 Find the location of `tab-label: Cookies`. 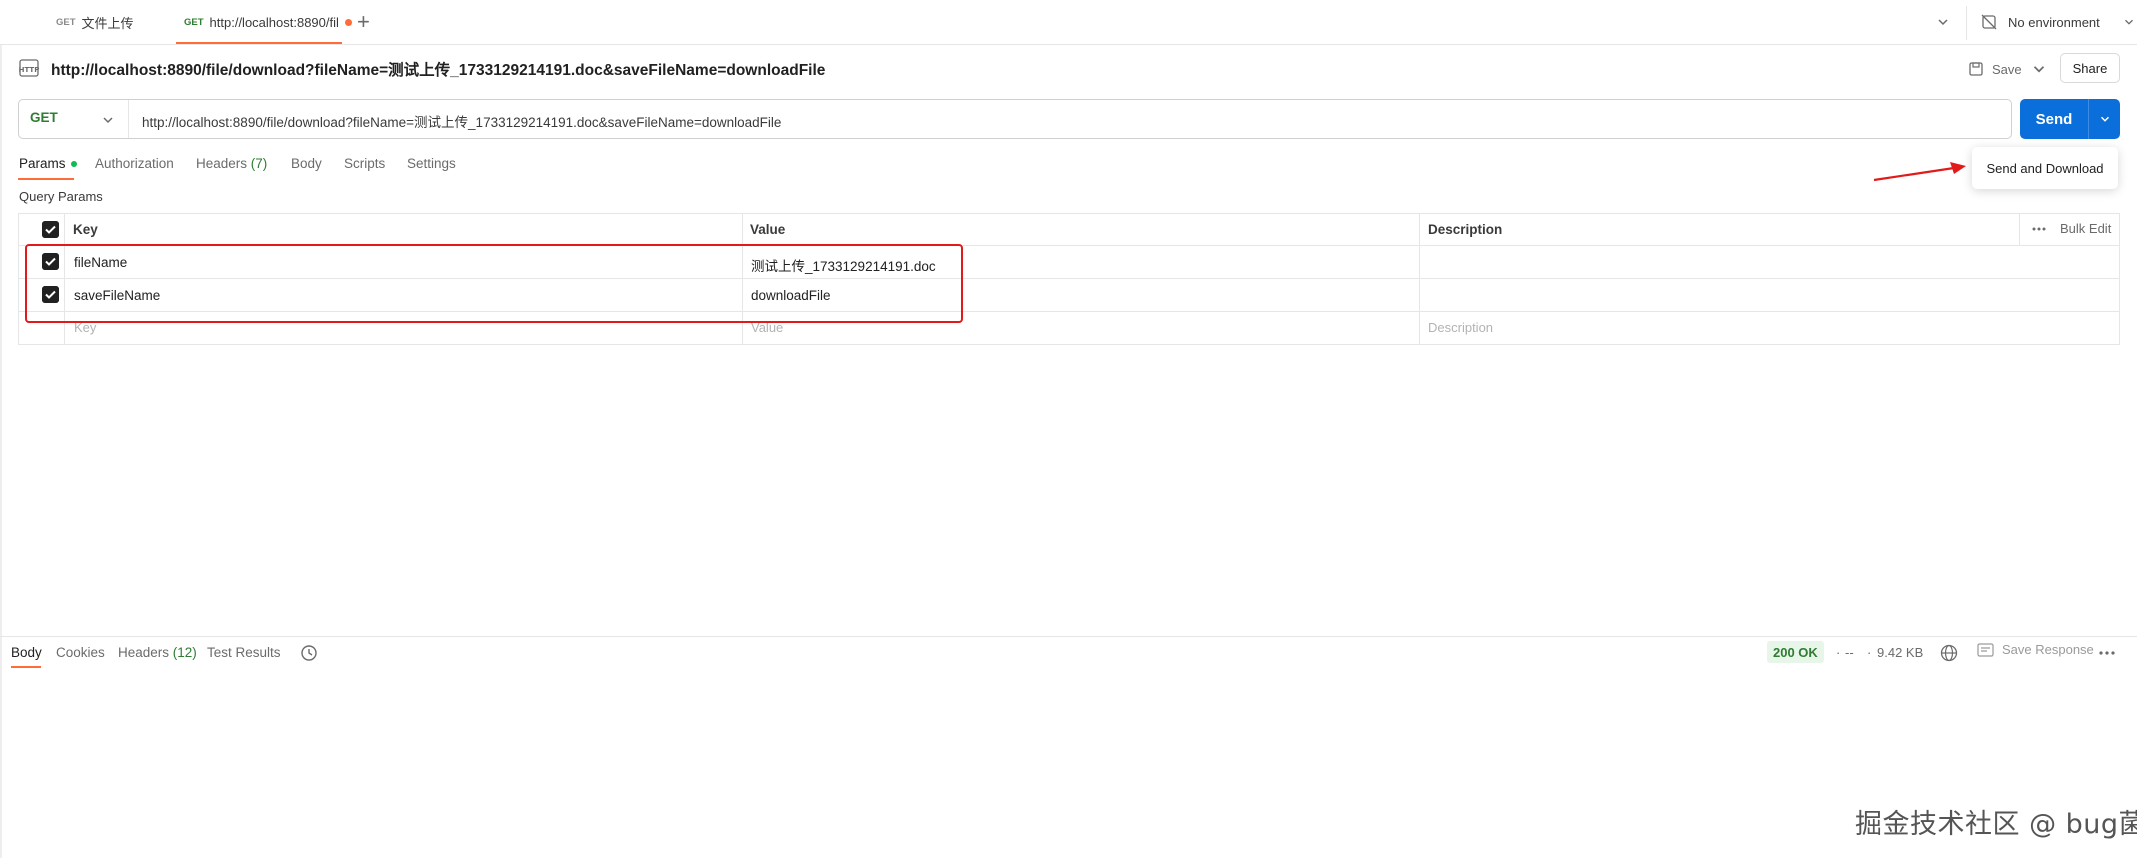

tab-label: Cookies is located at coordinates (80, 652).